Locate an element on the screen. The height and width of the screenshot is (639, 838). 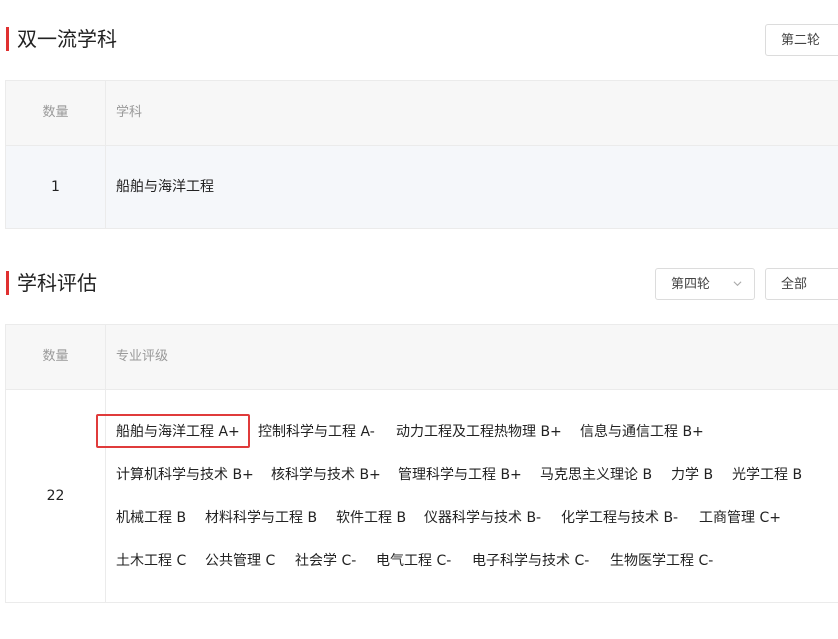
chevron-down-icon is located at coordinates (737, 284).